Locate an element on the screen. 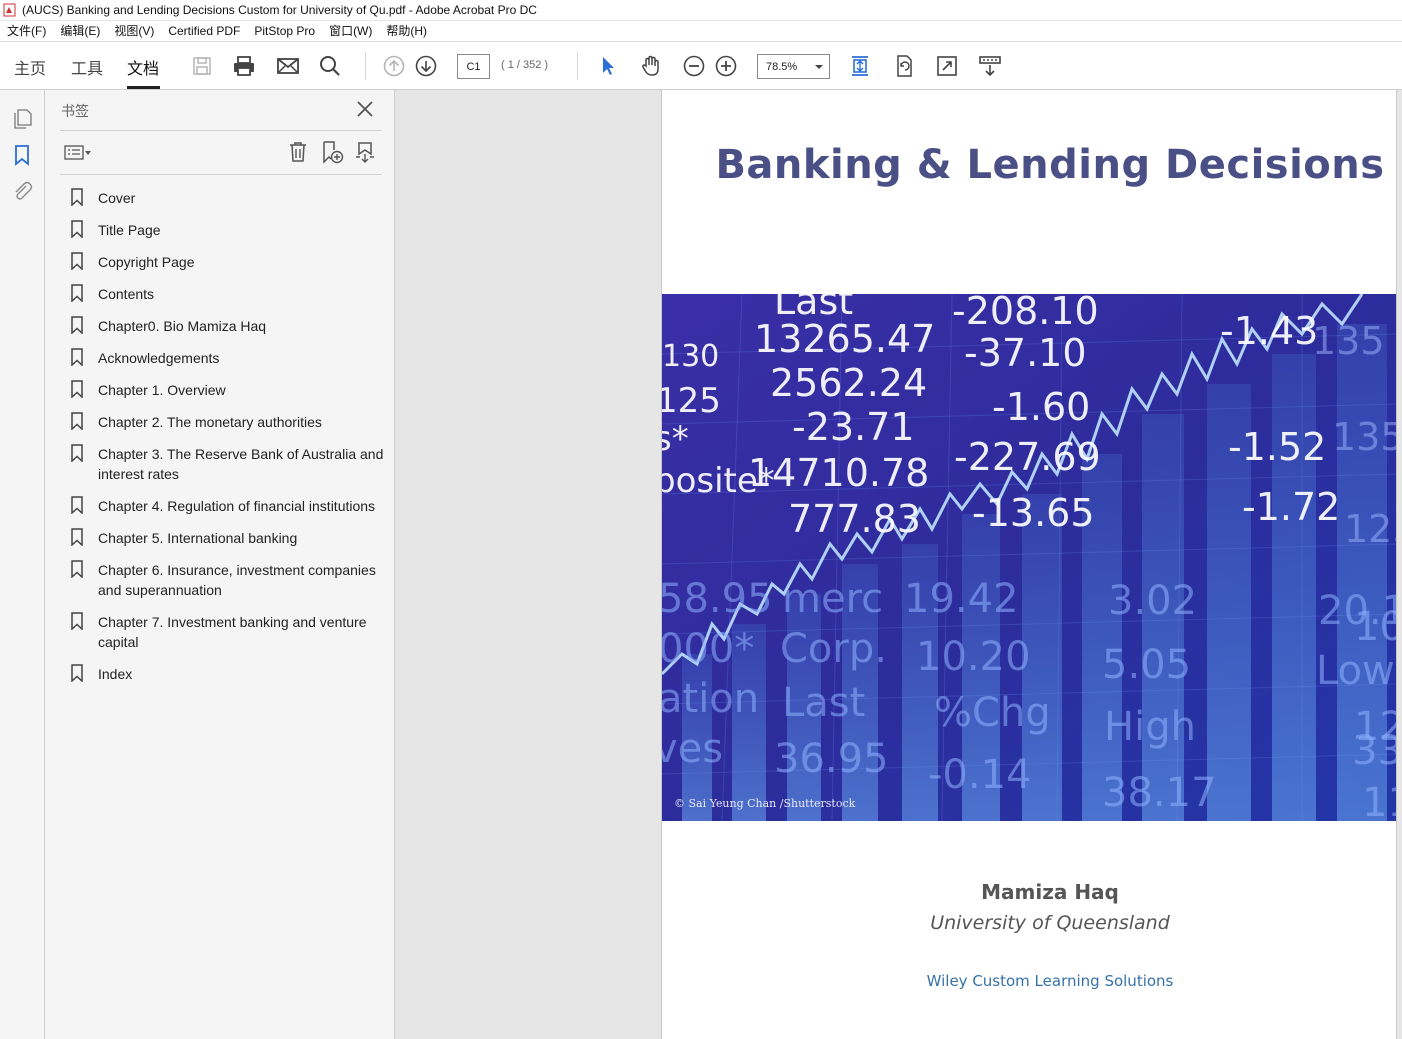 This screenshot has height=1039, width=1402. search-icon is located at coordinates (330, 66).